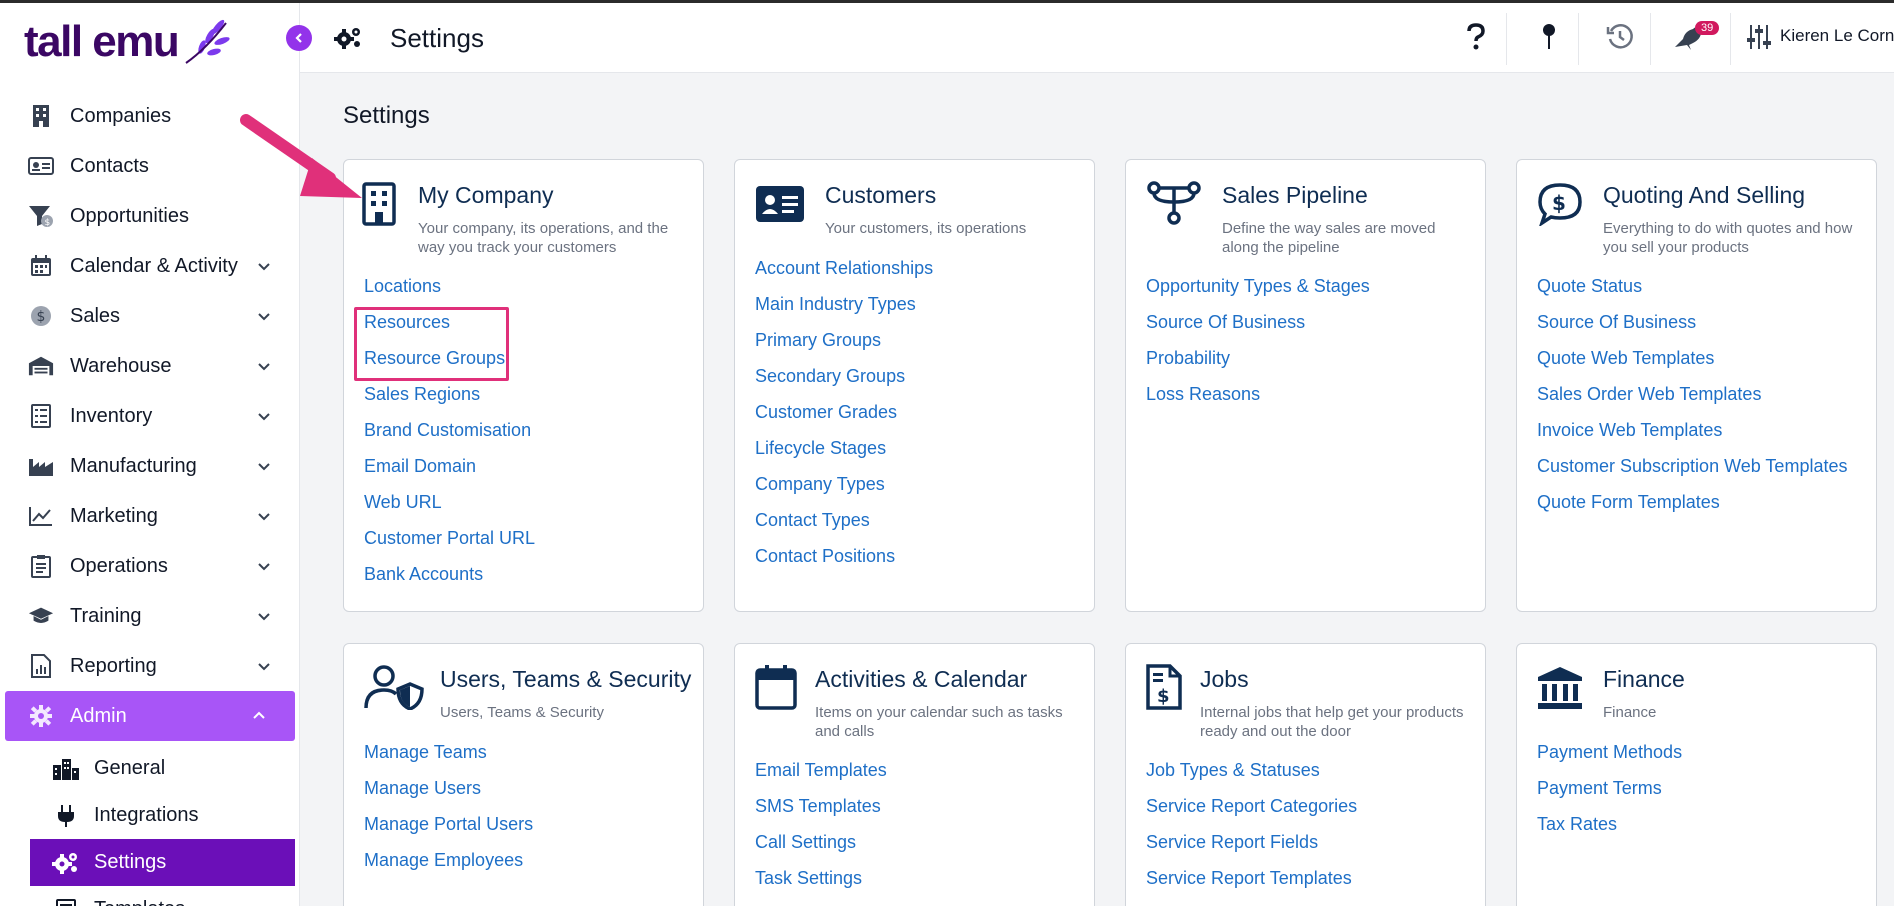 The image size is (1894, 906). What do you see at coordinates (149, 466) in the screenshot?
I see `nav-manufacturing: Manufacturing` at bounding box center [149, 466].